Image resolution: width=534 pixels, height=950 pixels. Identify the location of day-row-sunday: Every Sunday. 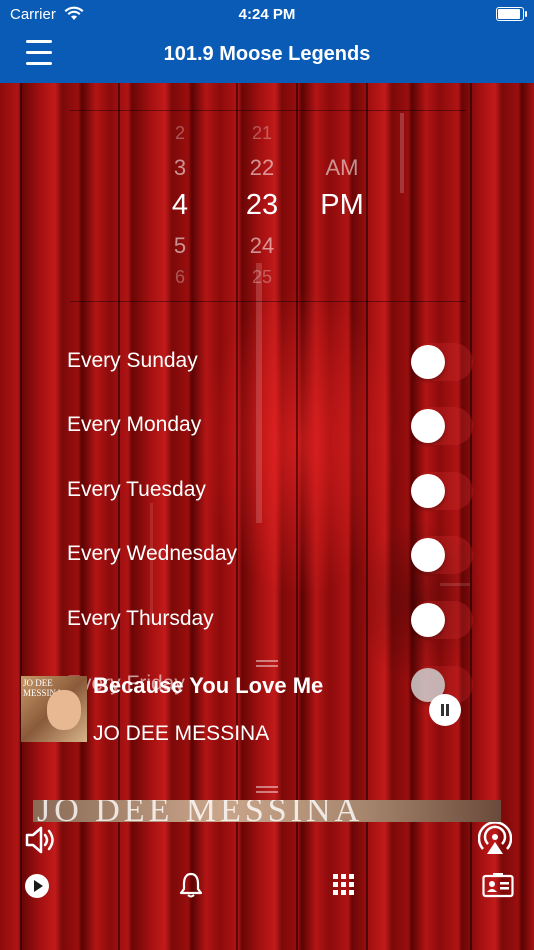
(272, 361).